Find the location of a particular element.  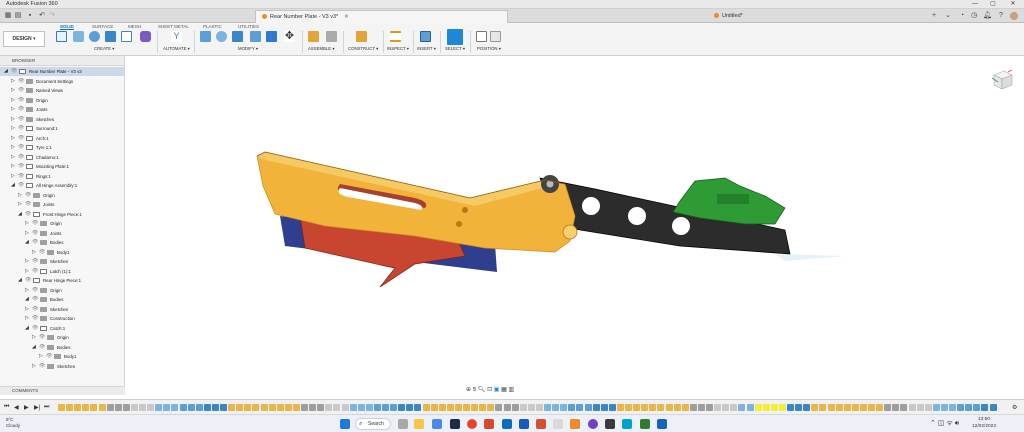

revolve-icon is located at coordinates (94, 36).